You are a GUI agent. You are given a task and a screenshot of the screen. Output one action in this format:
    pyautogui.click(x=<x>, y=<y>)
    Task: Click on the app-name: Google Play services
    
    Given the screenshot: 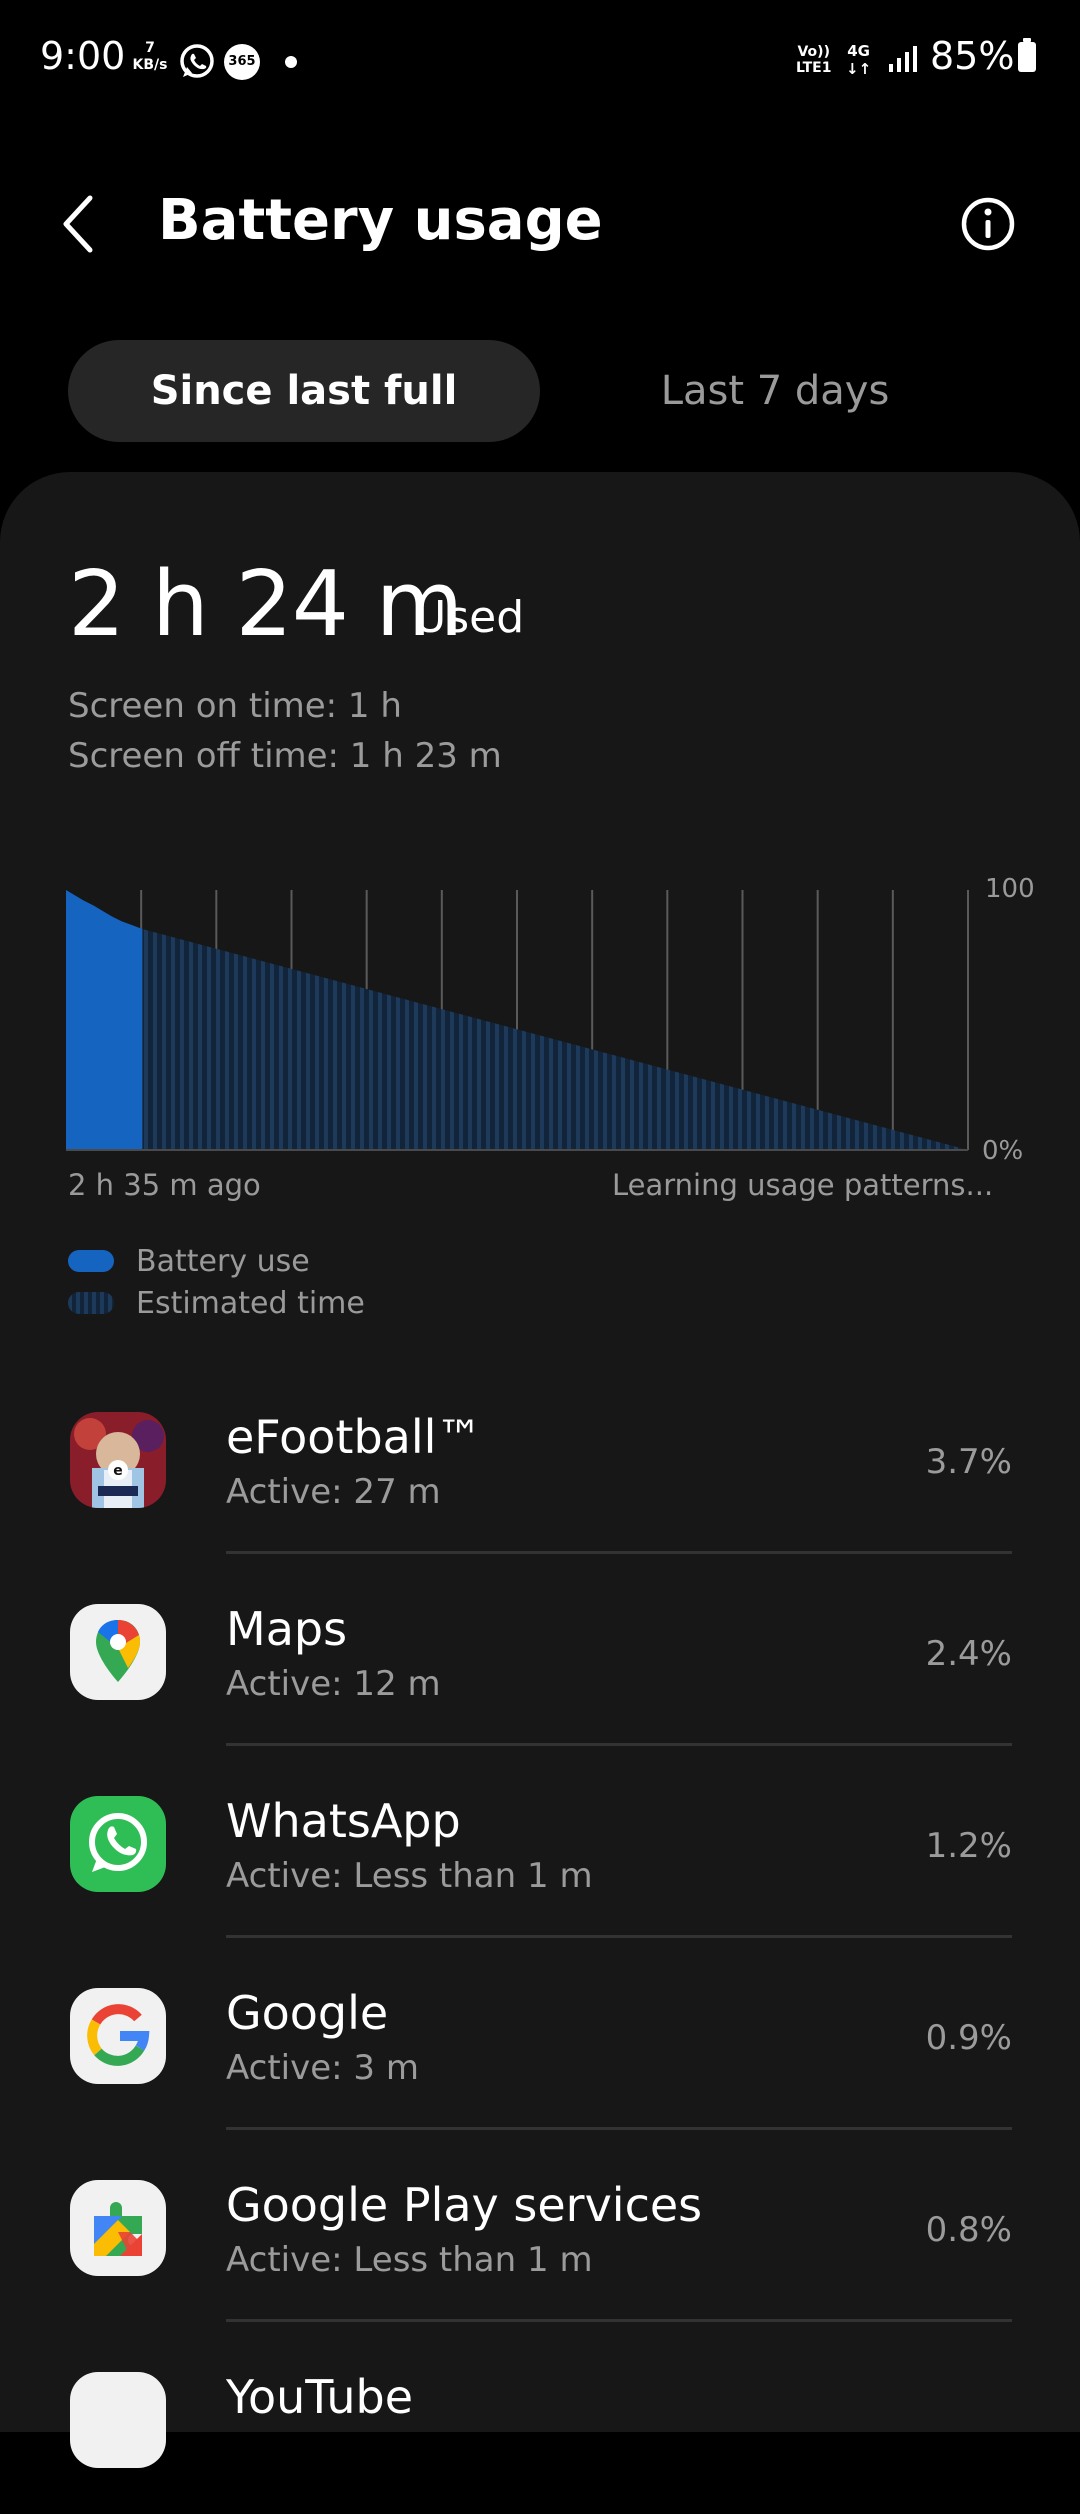 What is the action you would take?
    pyautogui.click(x=464, y=2205)
    